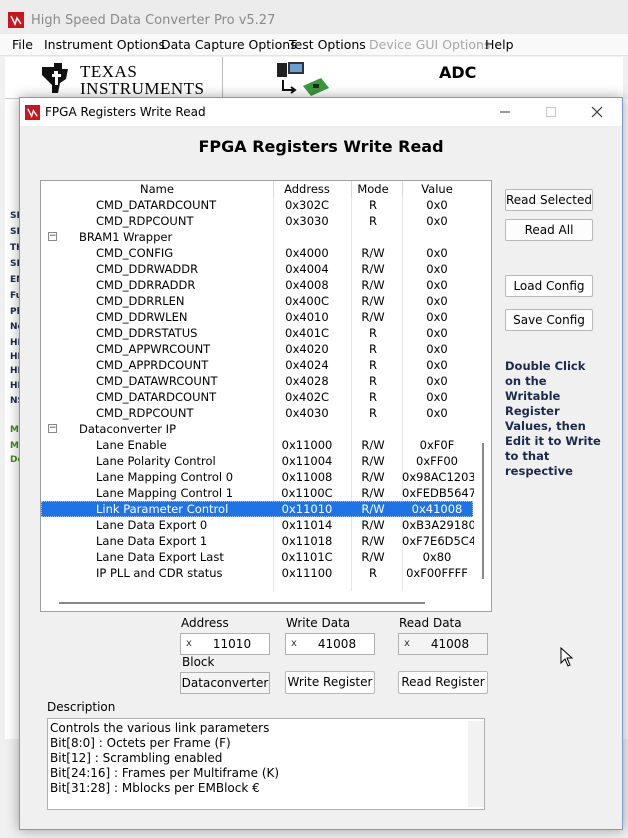 This screenshot has width=628, height=838. Describe the element at coordinates (327, 44) in the screenshot. I see `menu-test-options: Test Options` at that location.